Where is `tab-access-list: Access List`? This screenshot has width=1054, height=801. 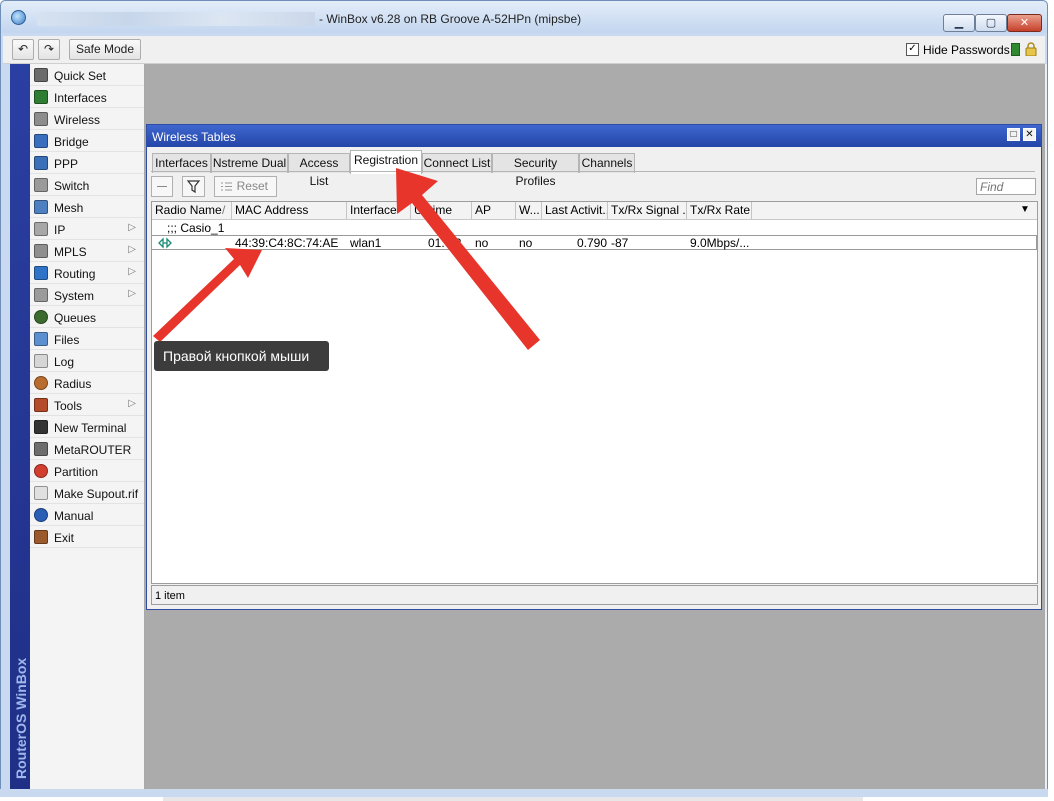
tab-access-list: Access List is located at coordinates (319, 170).